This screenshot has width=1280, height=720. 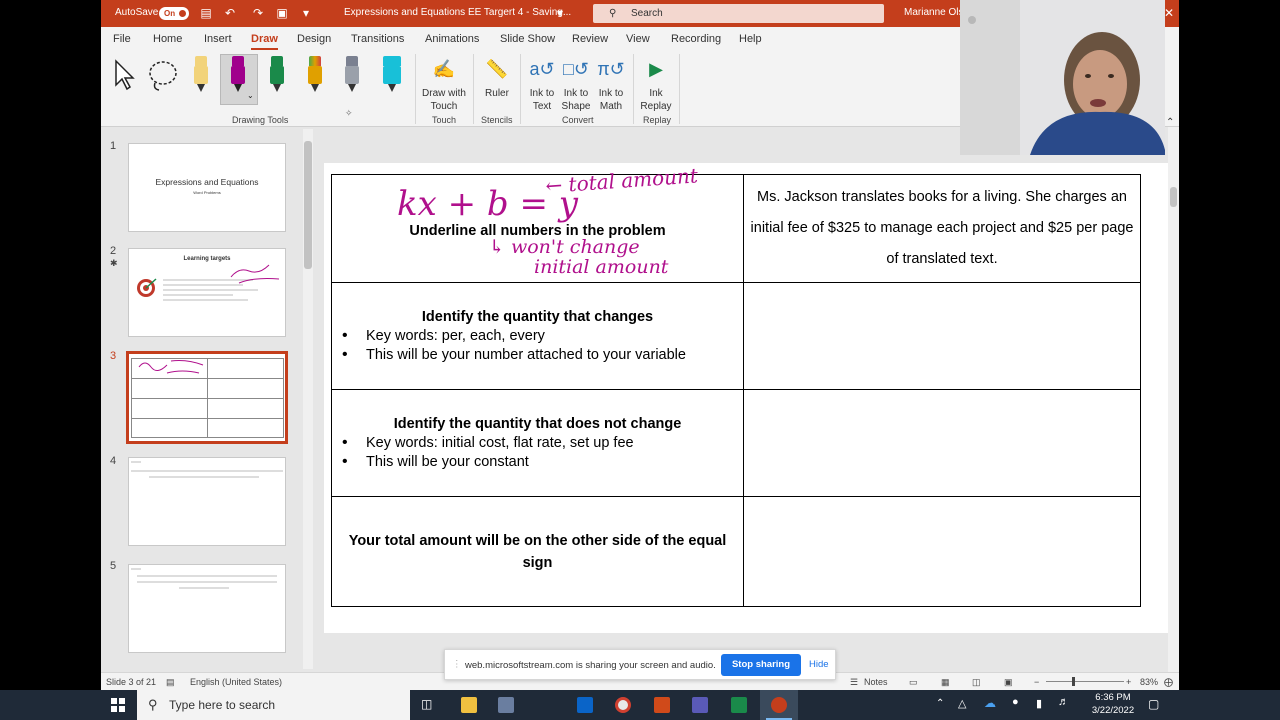 What do you see at coordinates (218, 39) in the screenshot?
I see `tab-insert: Insert` at bounding box center [218, 39].